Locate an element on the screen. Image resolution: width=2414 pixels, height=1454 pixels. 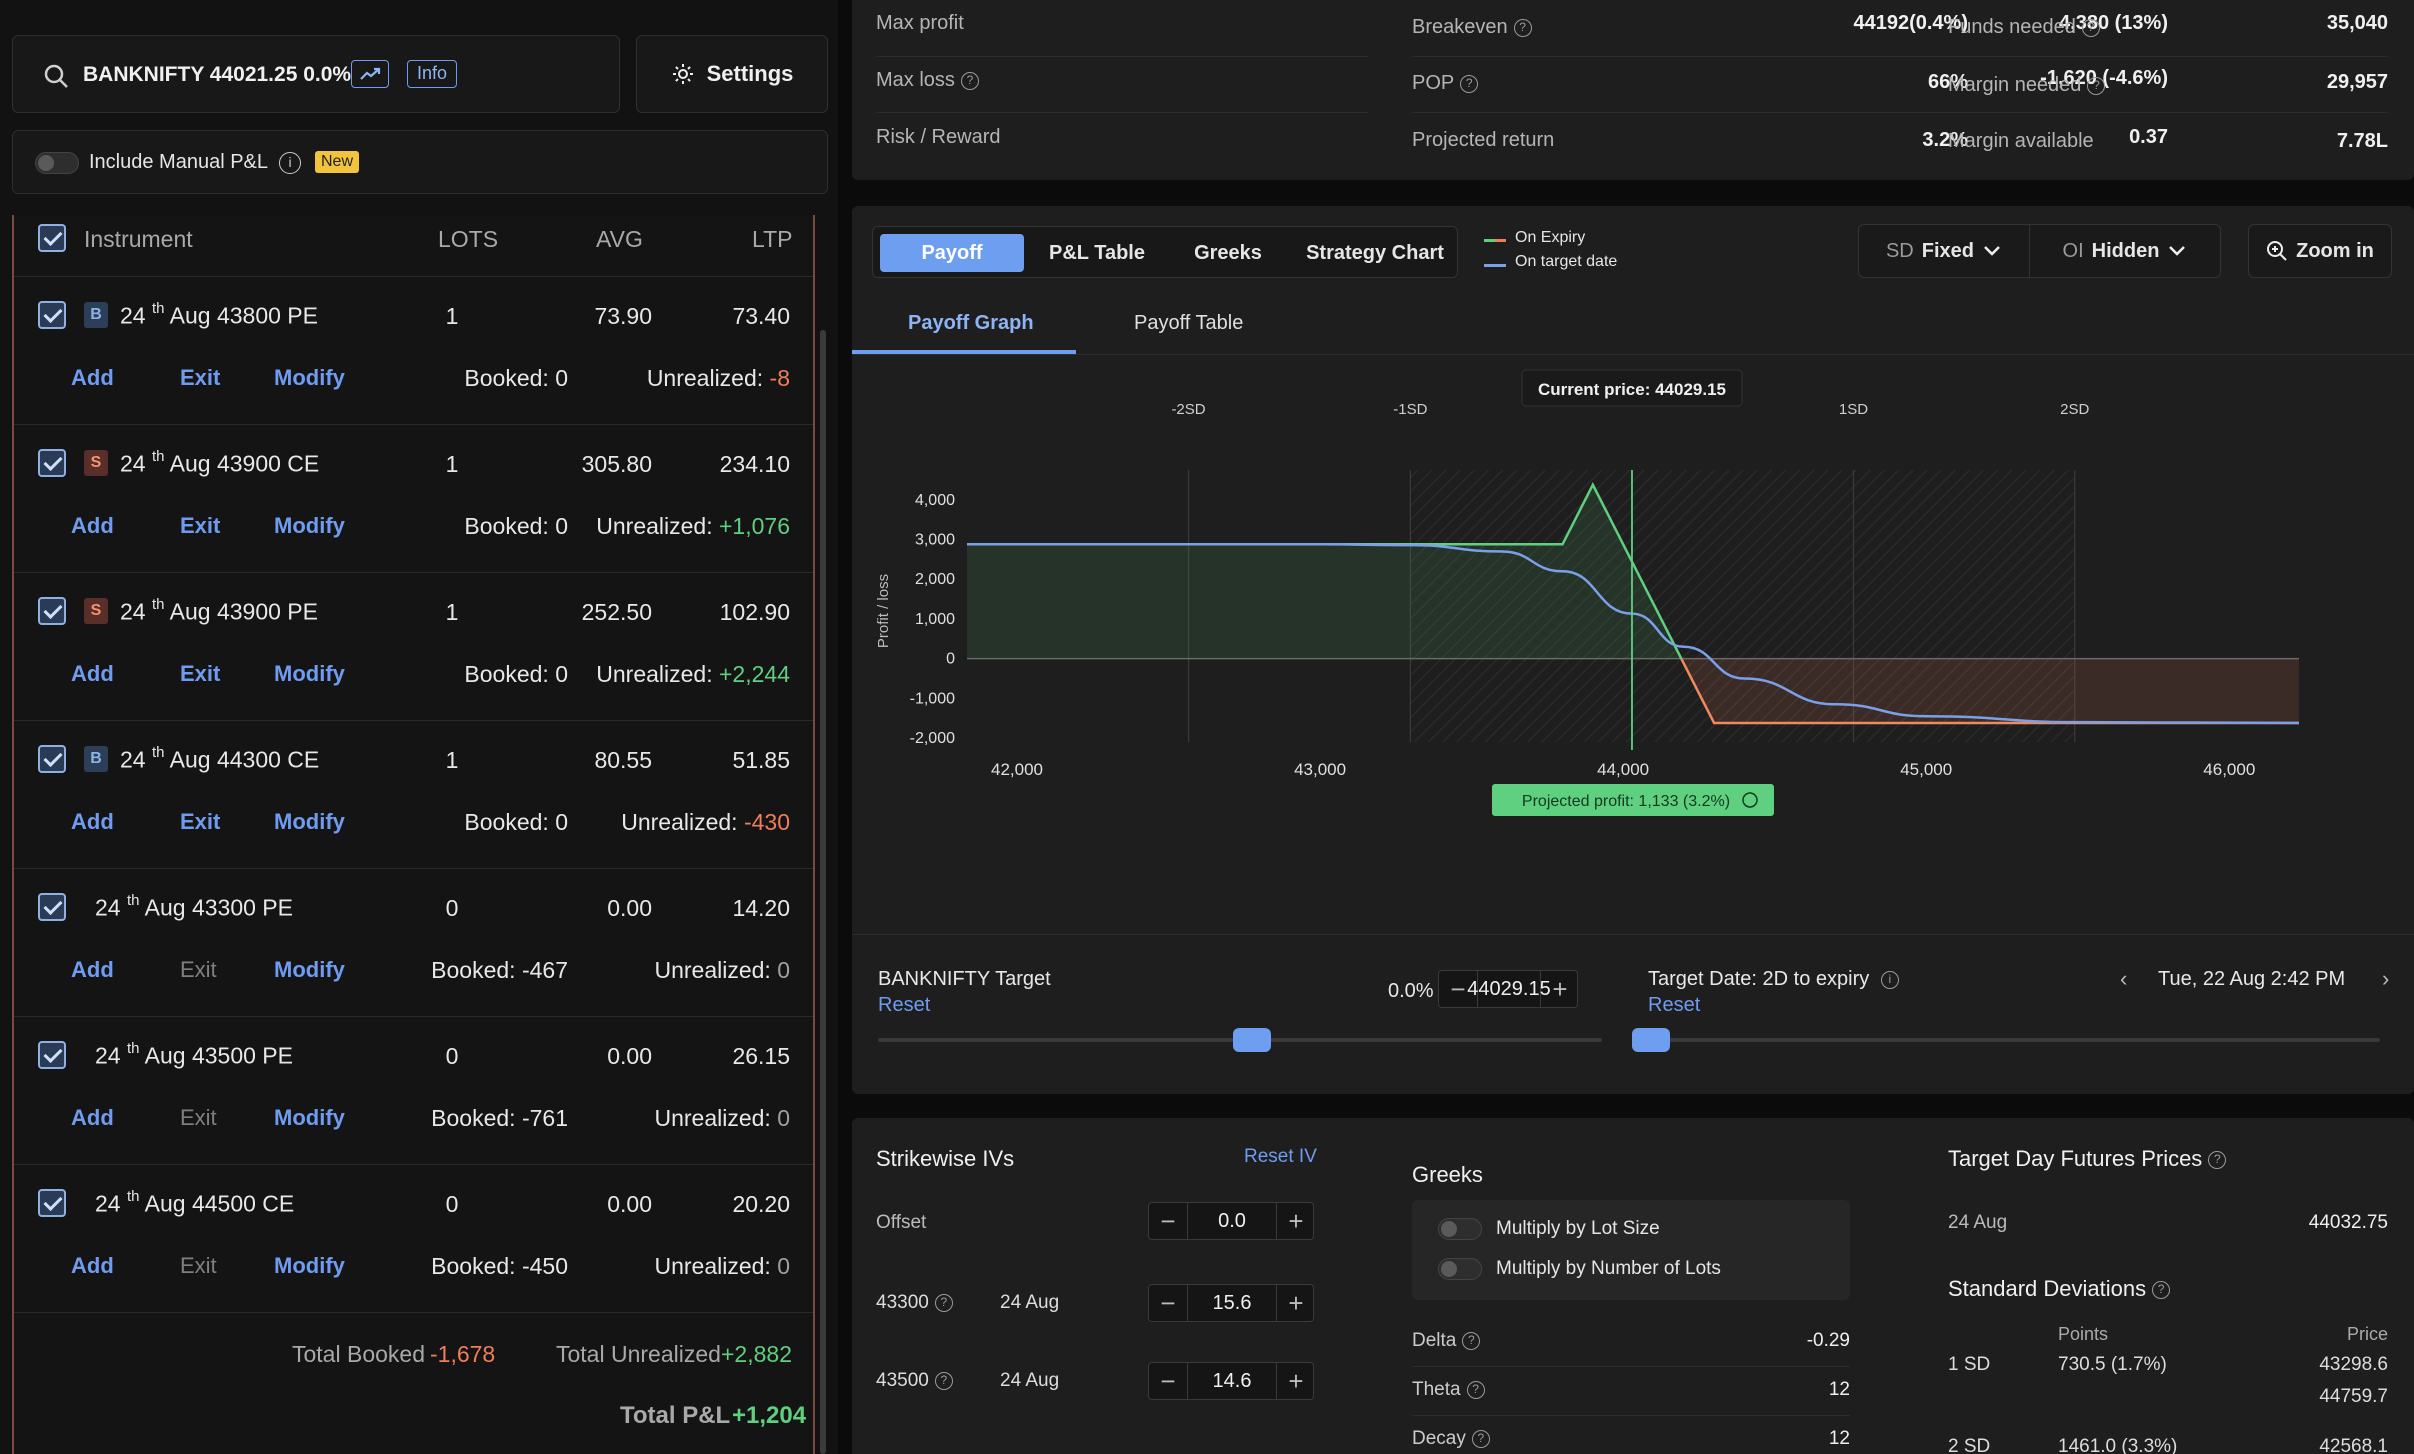
max-profit-label: Max profit is located at coordinates (920, 23).